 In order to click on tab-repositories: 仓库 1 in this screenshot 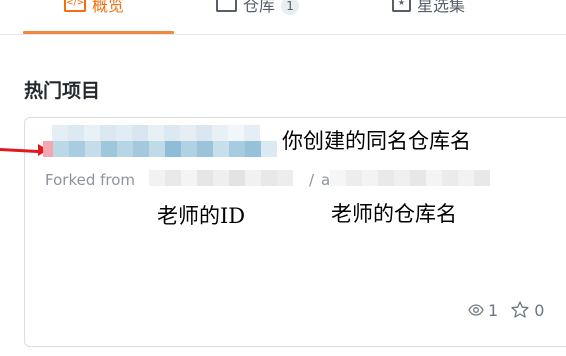, I will do `click(258, 17)`.